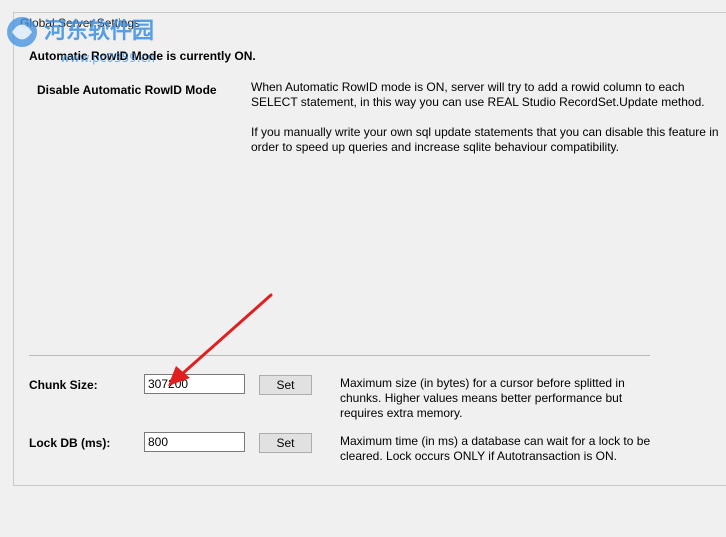 This screenshot has height=537, width=726. I want to click on arrow-annotation, so click(220, 339).